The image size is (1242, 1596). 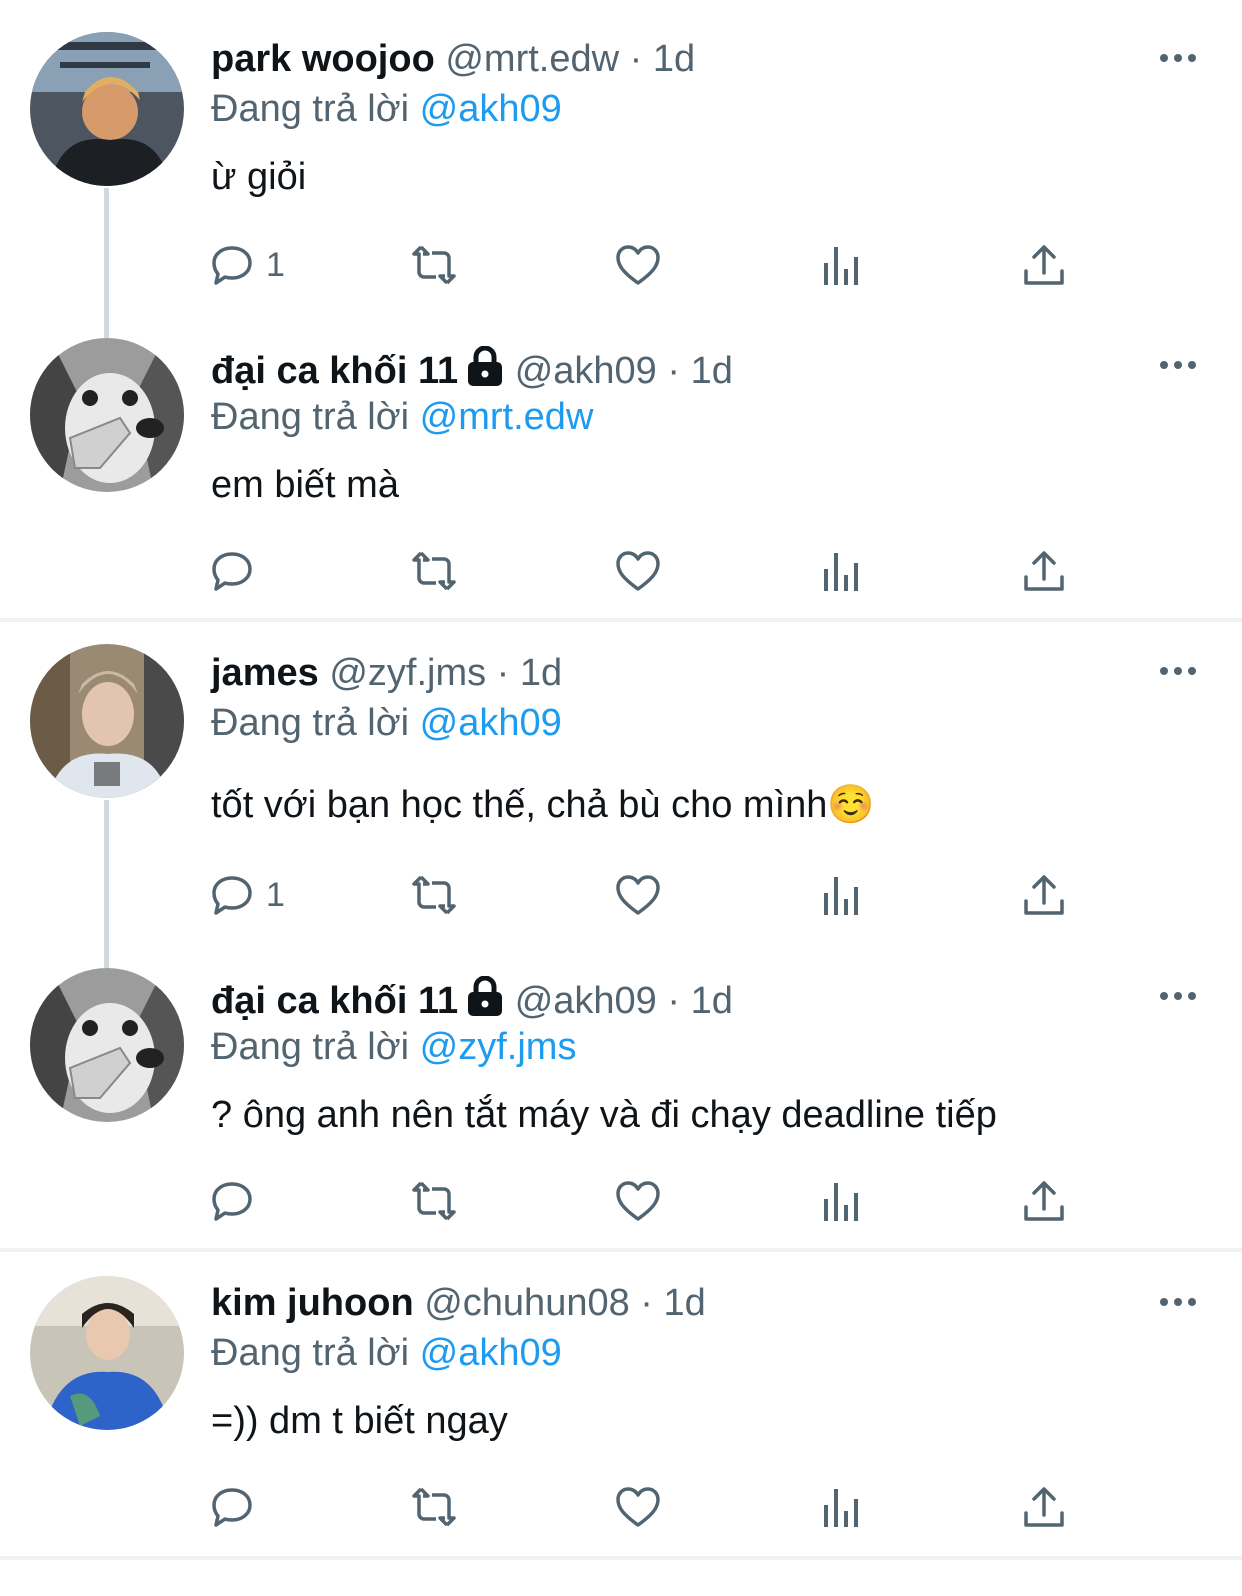 I want to click on tweet-header: kim juhoon @chuhun08 · 1d, so click(x=458, y=1303).